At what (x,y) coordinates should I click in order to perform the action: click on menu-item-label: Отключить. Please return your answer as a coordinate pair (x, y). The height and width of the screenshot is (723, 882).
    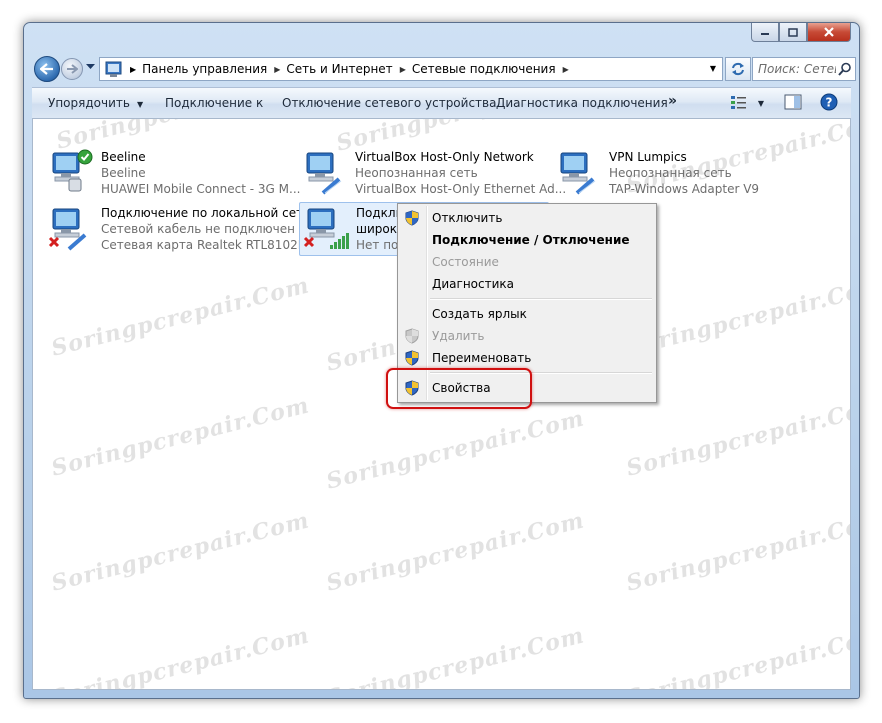
    Looking at the image, I should click on (467, 218).